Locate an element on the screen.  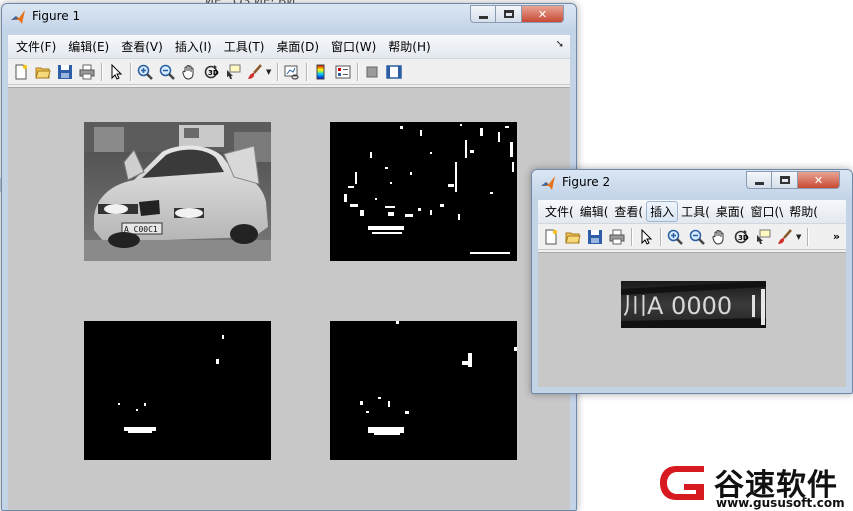
hide-plot-tools-button is located at coordinates (372, 72).